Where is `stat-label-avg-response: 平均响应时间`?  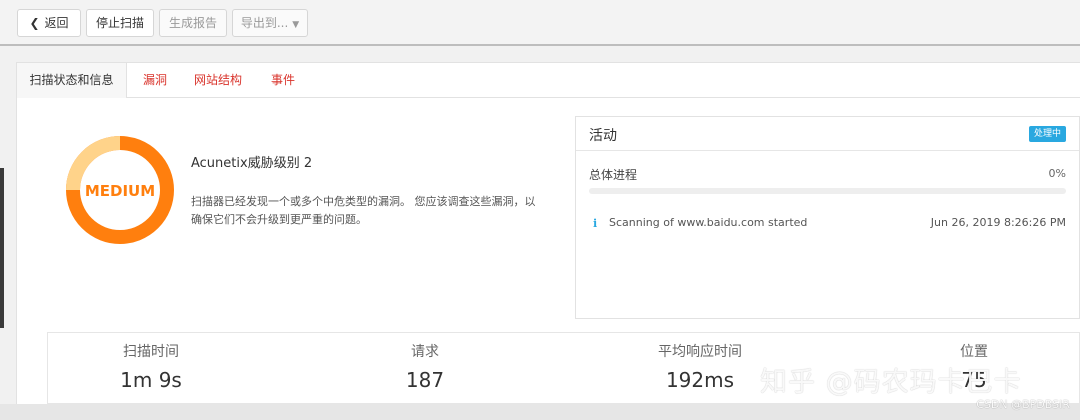 stat-label-avg-response: 平均响应时间 is located at coordinates (700, 352).